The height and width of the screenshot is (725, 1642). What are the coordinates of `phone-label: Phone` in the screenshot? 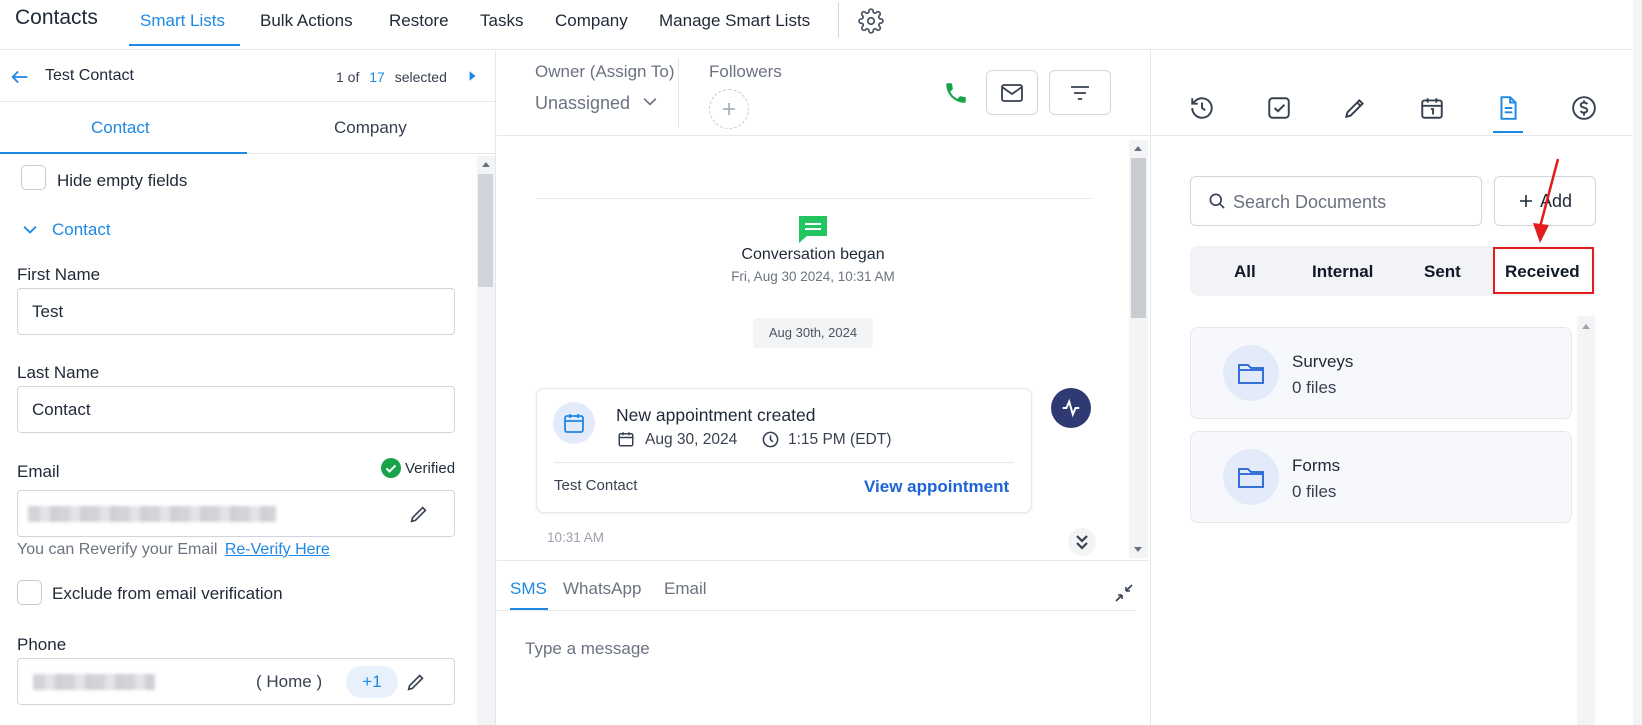 It's located at (42, 644).